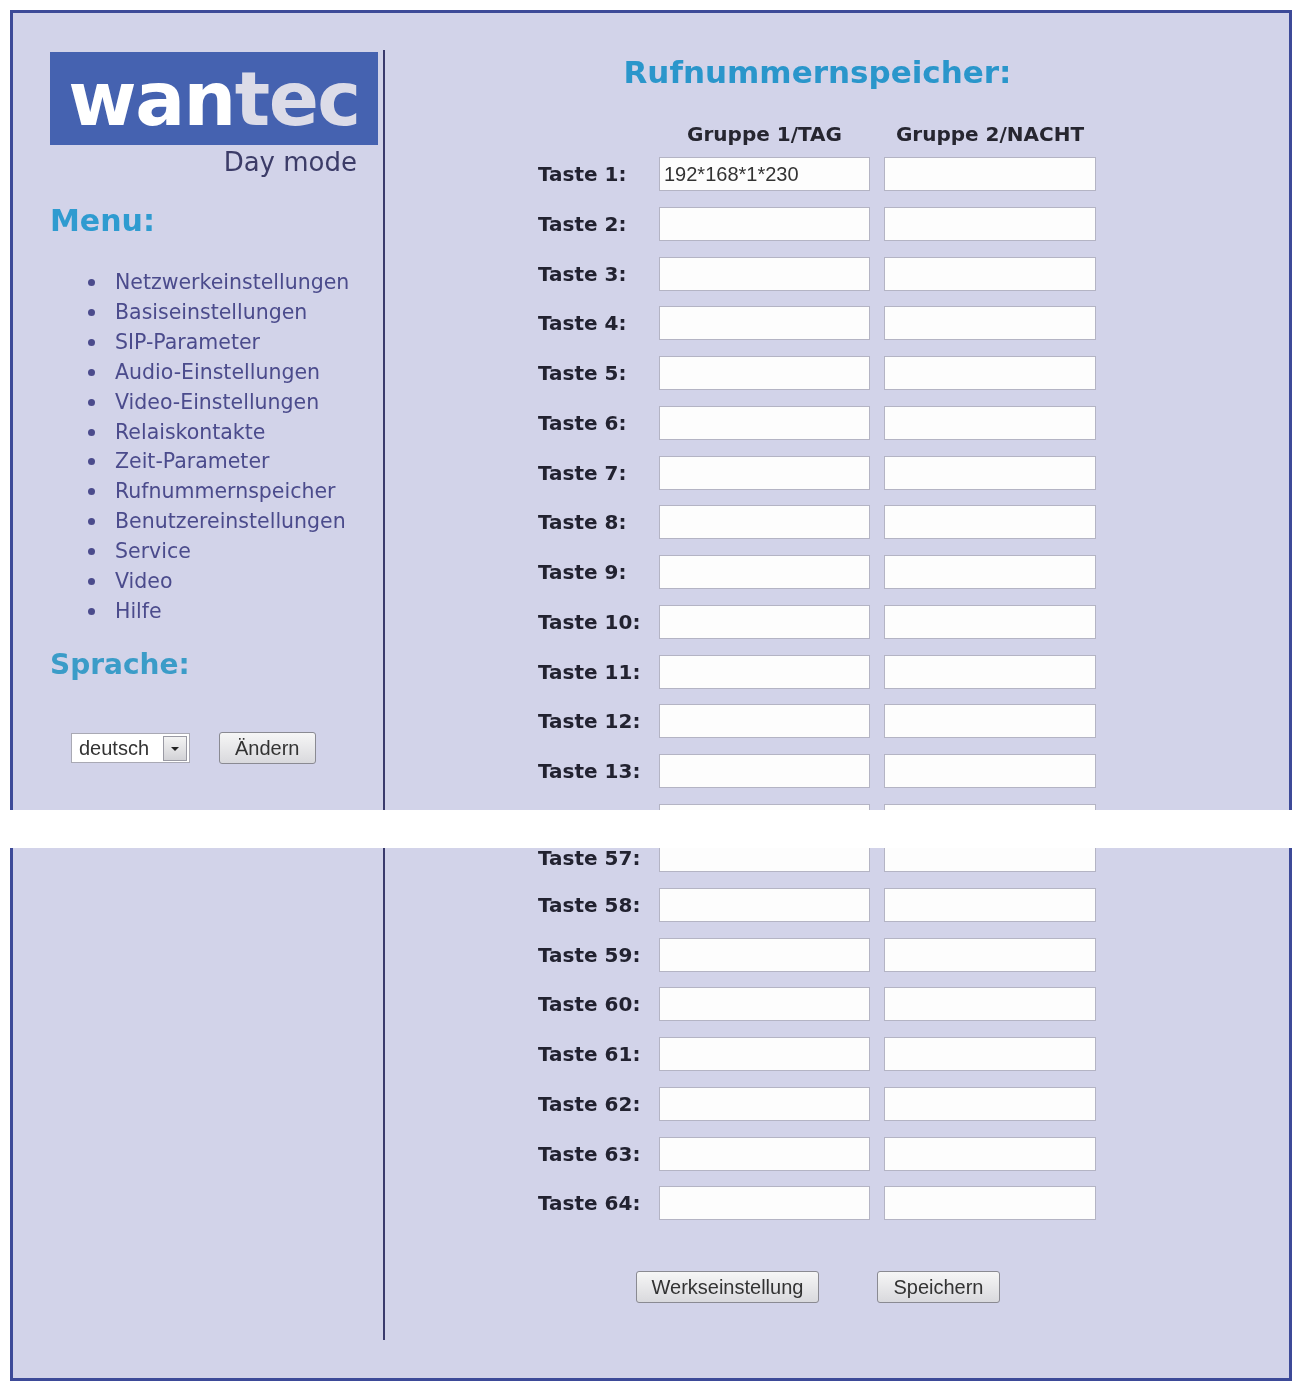 This screenshot has height=1381, width=1296. I want to click on menu-link: Service, so click(153, 551).